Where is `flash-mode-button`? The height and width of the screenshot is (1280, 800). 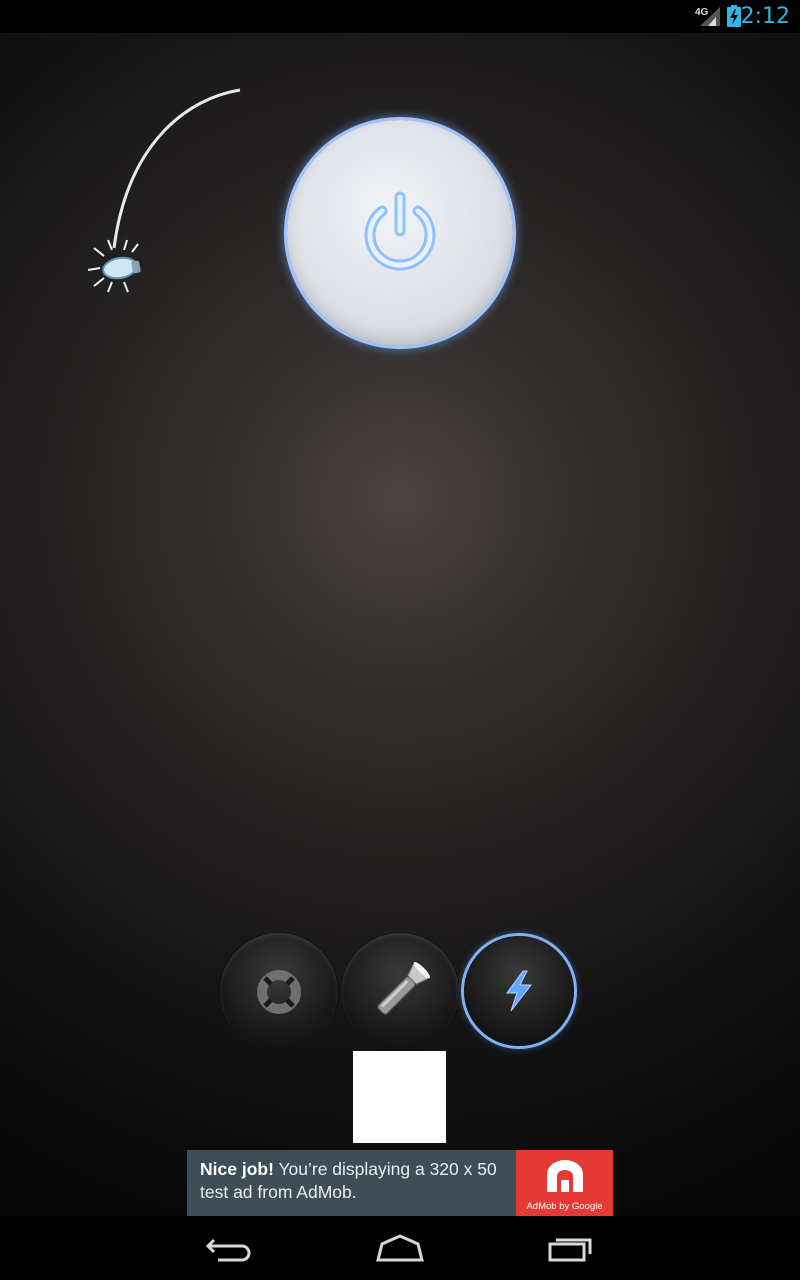 flash-mode-button is located at coordinates (519, 991).